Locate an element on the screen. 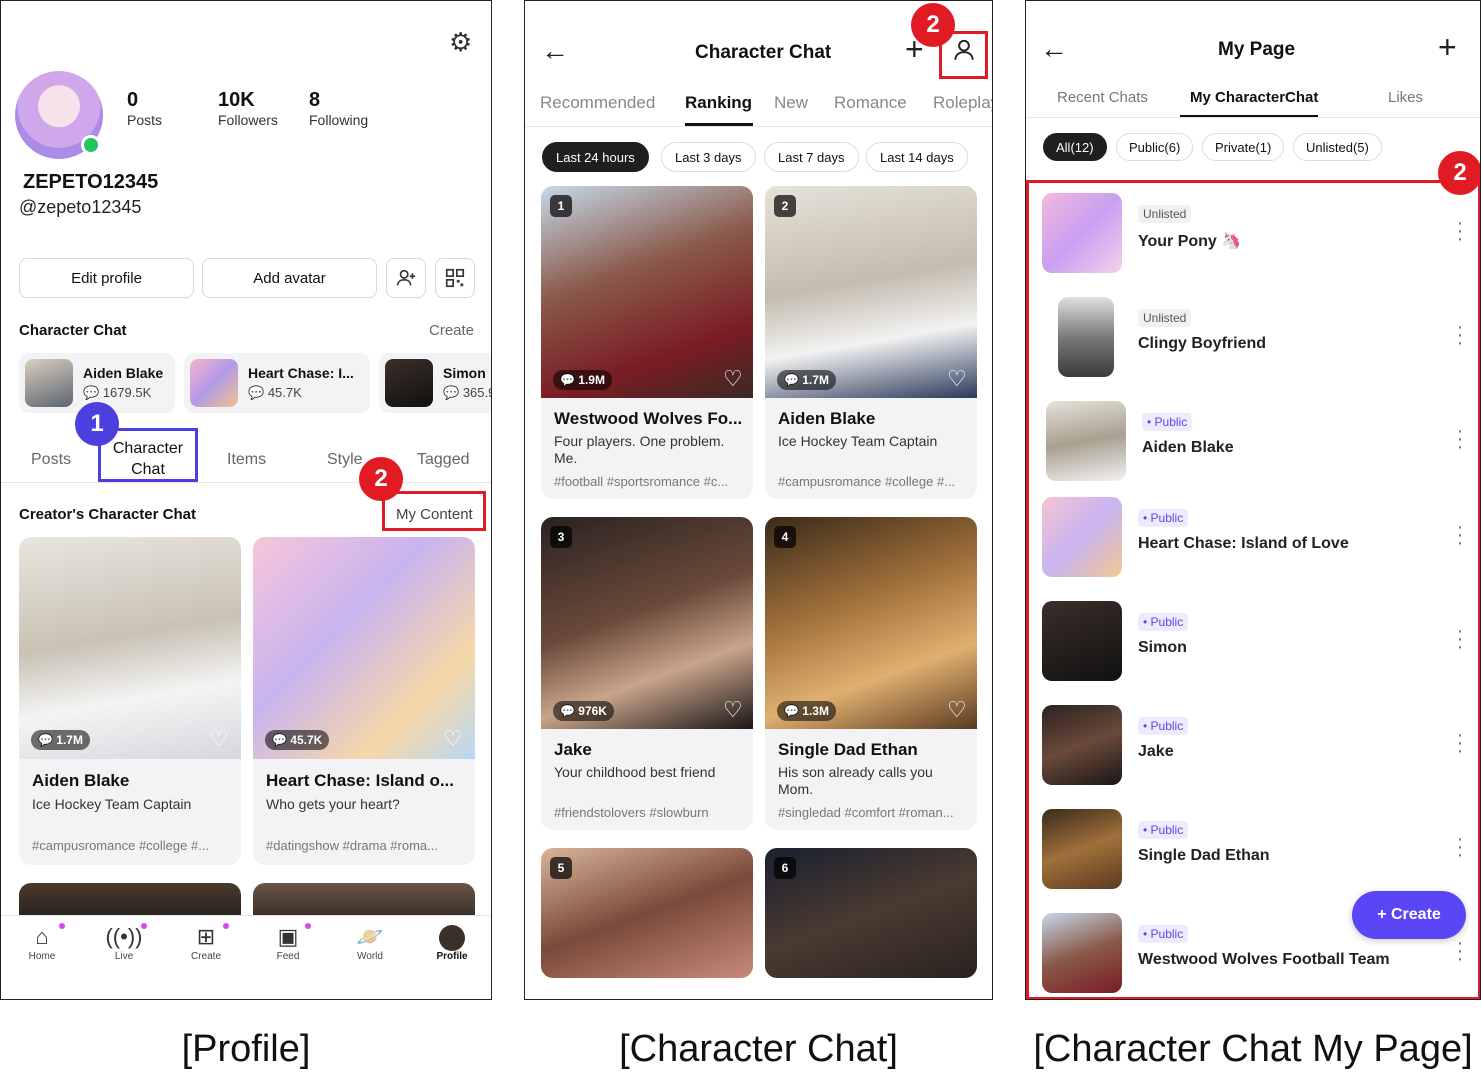 This screenshot has height=1072, width=1481. nav-home: ⌂ Home is located at coordinates (42, 942).